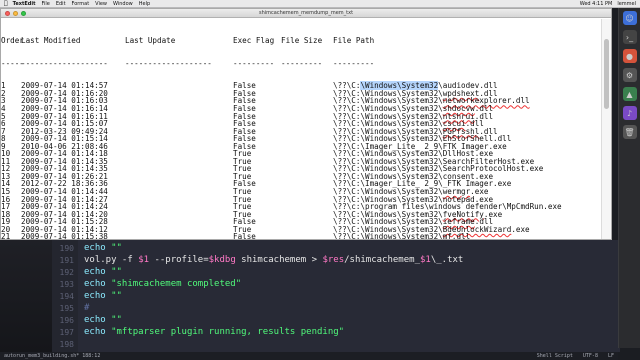 This screenshot has width=640, height=360. I want to click on code-line: 196 echo "", so click(87, 320).